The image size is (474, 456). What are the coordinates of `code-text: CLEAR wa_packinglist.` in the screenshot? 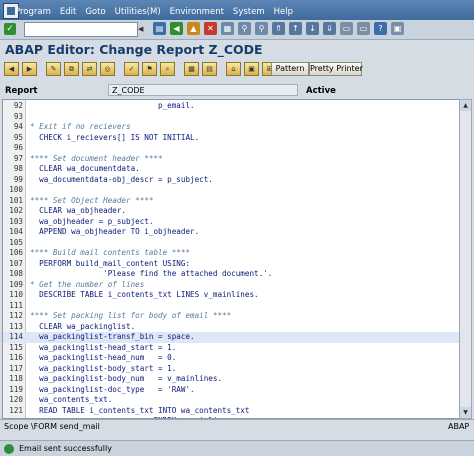 It's located at (82, 327).